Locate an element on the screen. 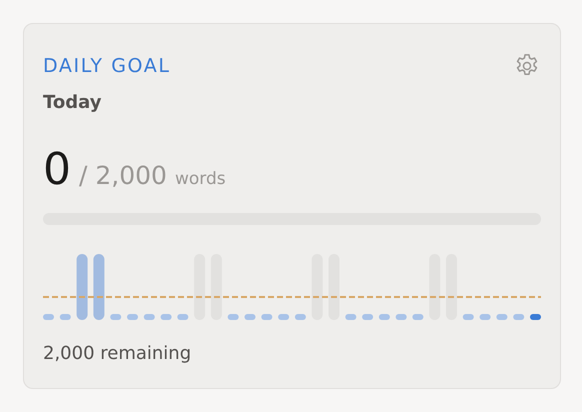  card-title: DAILY GOAL is located at coordinates (107, 66).